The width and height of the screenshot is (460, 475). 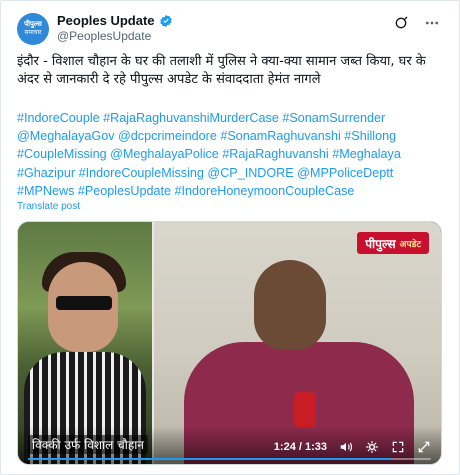 I want to click on channel-logo: पीपुल्स अपडेट, so click(x=393, y=243).